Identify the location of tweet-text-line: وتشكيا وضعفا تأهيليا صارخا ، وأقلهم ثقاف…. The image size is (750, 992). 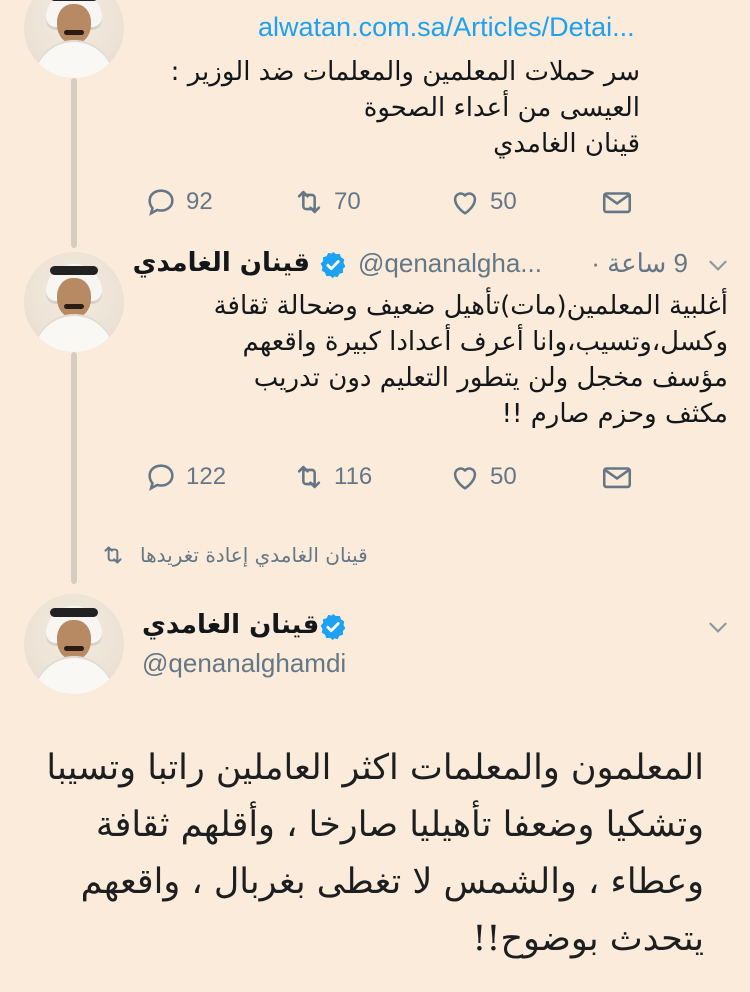
(399, 825).